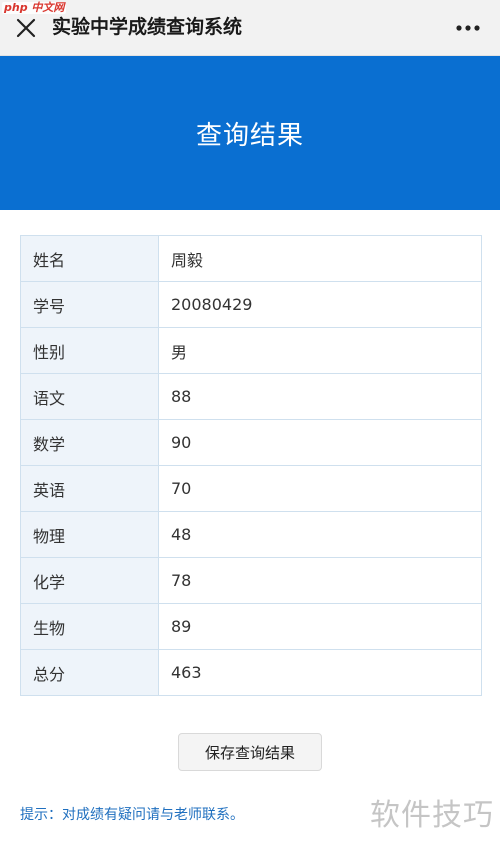 This screenshot has width=500, height=848. What do you see at coordinates (320, 350) in the screenshot?
I see `row-value: 男` at bounding box center [320, 350].